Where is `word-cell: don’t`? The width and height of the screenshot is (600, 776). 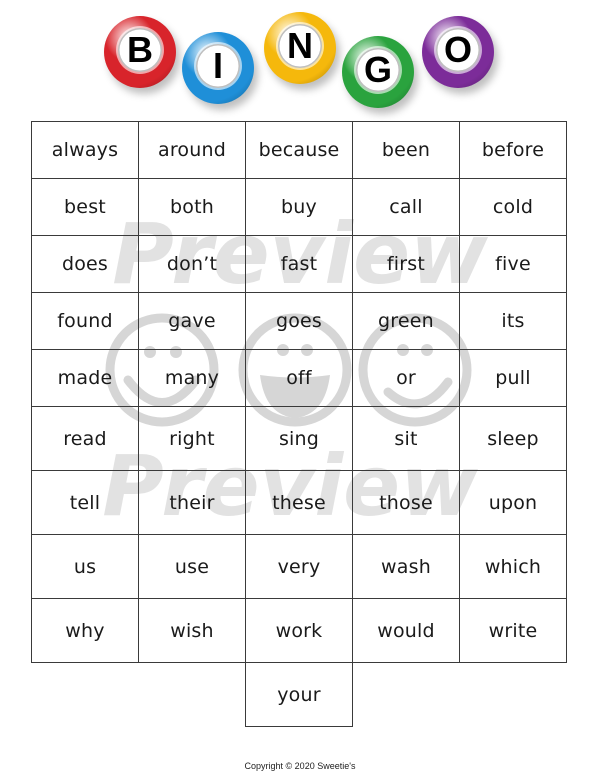
word-cell: don’t is located at coordinates (192, 264).